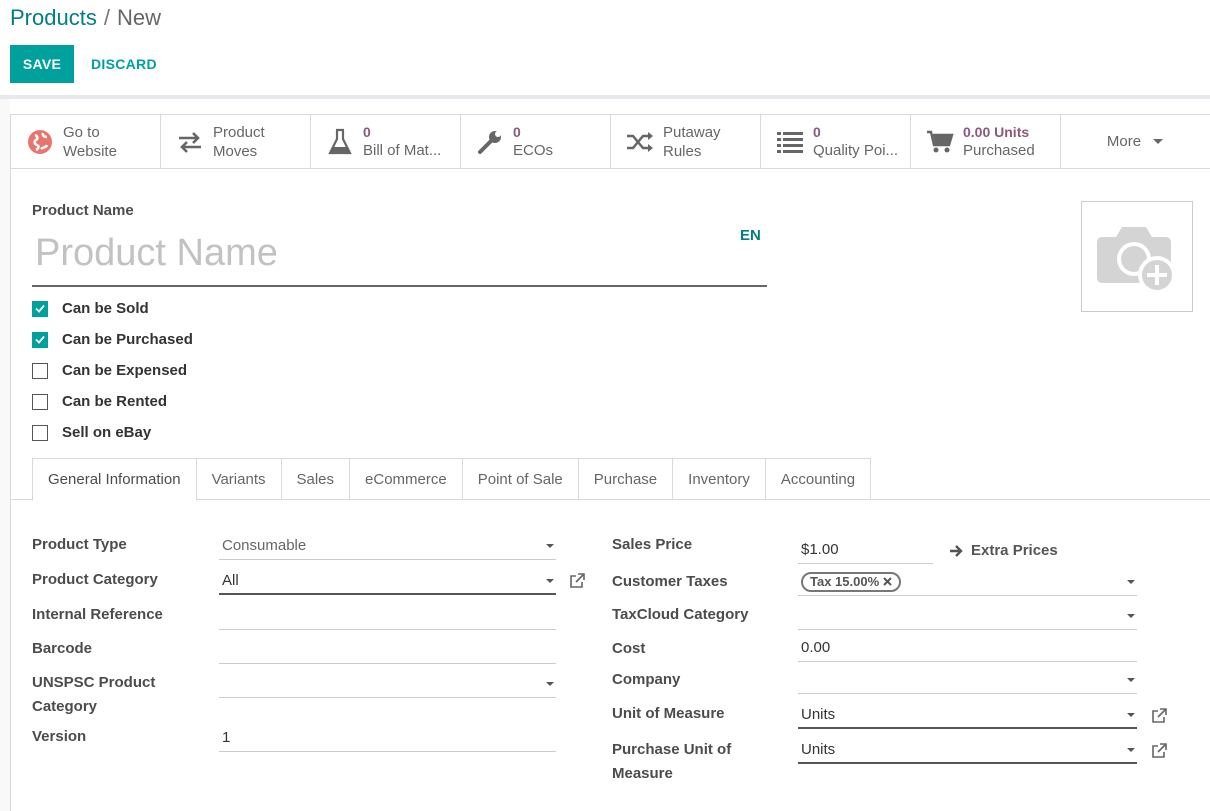  Describe the element at coordinates (1014, 550) in the screenshot. I see `extra-prices-label: Extra Prices` at that location.